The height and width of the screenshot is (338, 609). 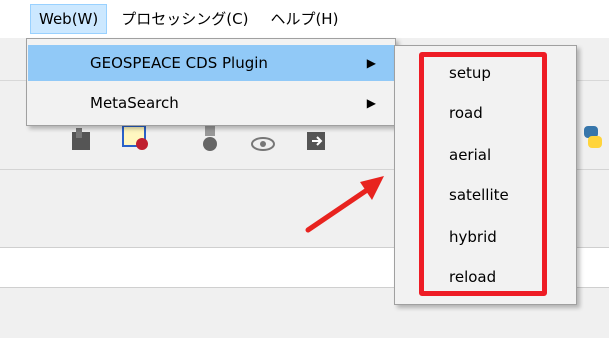 I want to click on eye-tool-icon, so click(x=263, y=139).